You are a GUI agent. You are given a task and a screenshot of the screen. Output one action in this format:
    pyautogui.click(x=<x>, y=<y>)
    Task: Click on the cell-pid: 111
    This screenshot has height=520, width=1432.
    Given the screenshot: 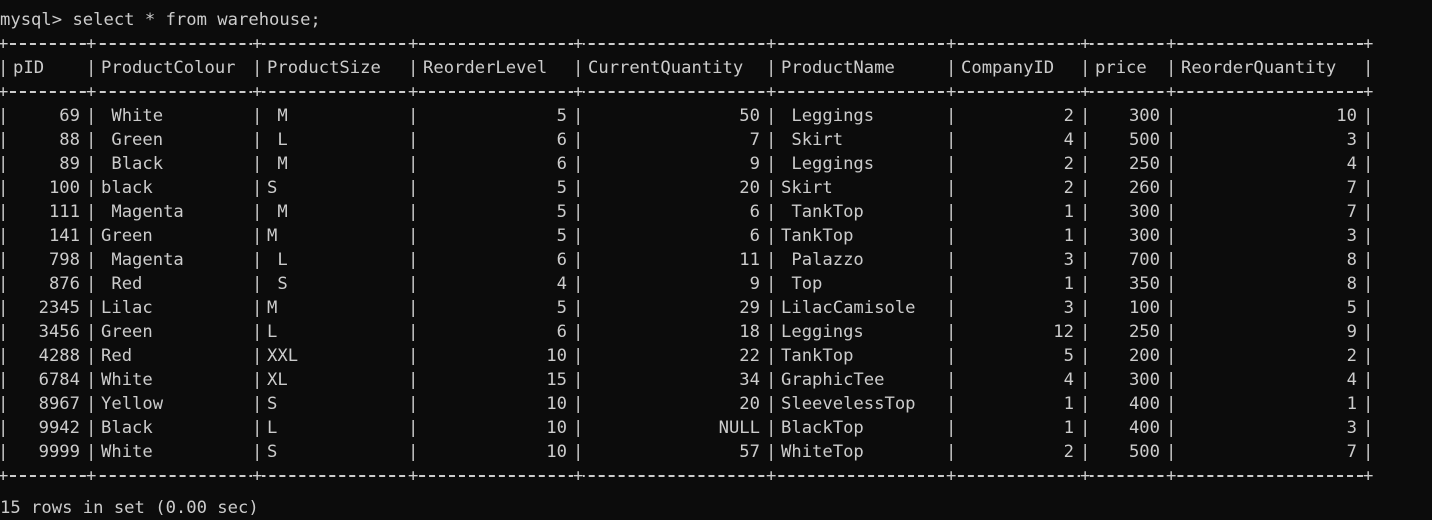 What is the action you would take?
    pyautogui.click(x=64, y=212)
    